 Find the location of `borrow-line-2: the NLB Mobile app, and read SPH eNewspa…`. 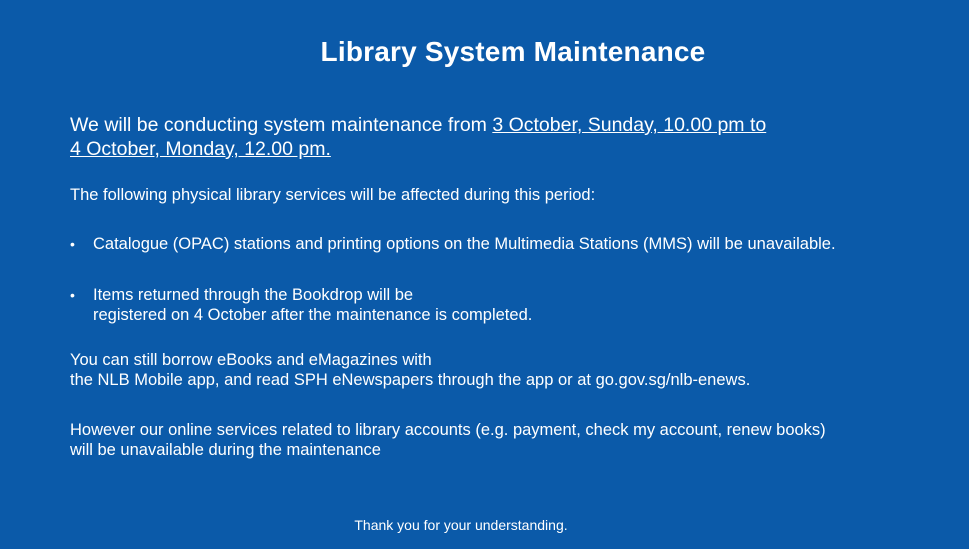

borrow-line-2: the NLB Mobile app, and read SPH eNewspa… is located at coordinates (410, 380).